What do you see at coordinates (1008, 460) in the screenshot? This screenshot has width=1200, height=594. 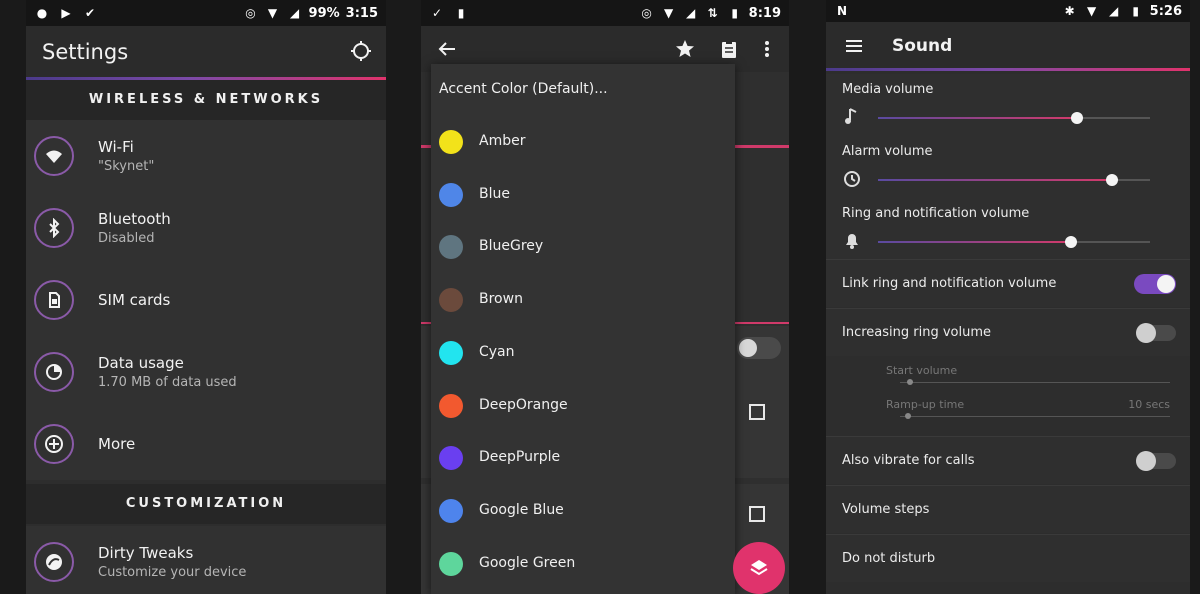 I see `vibrate-row: Also vibrate for calls` at bounding box center [1008, 460].